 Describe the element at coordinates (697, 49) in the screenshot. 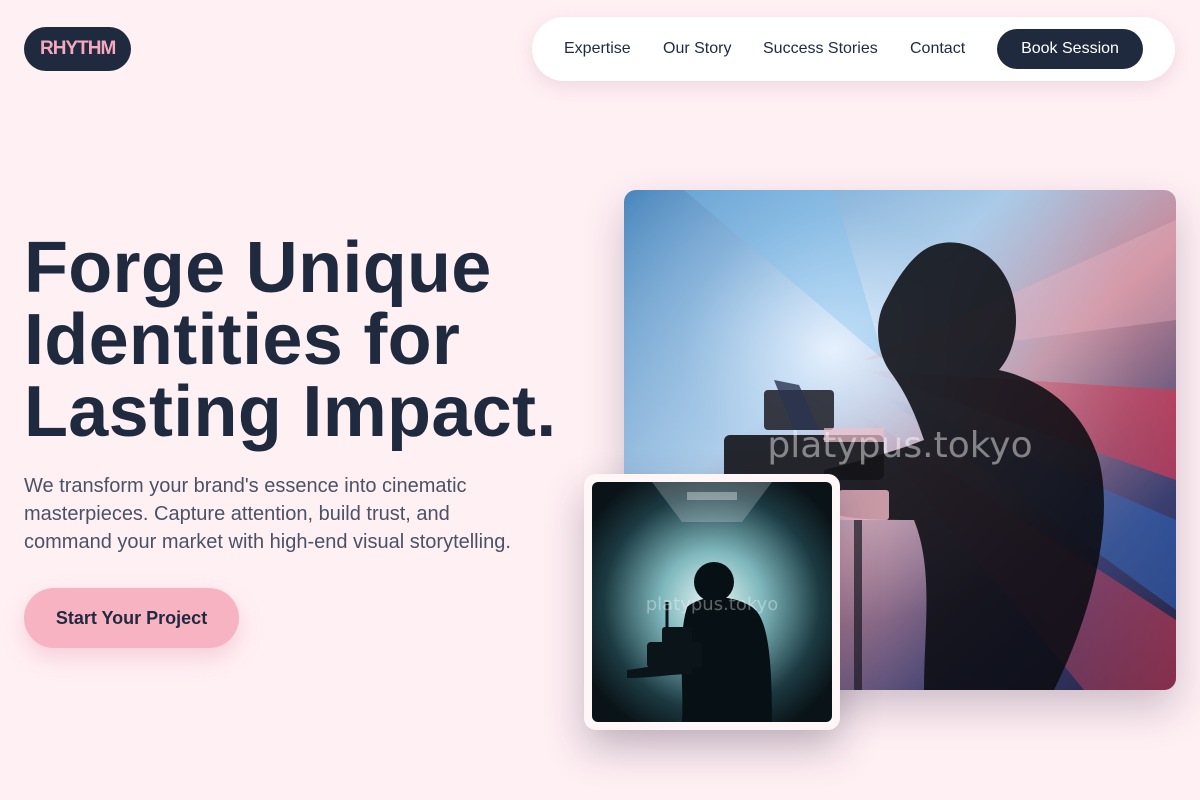

I see `nav-link-our-story: Our Story` at that location.